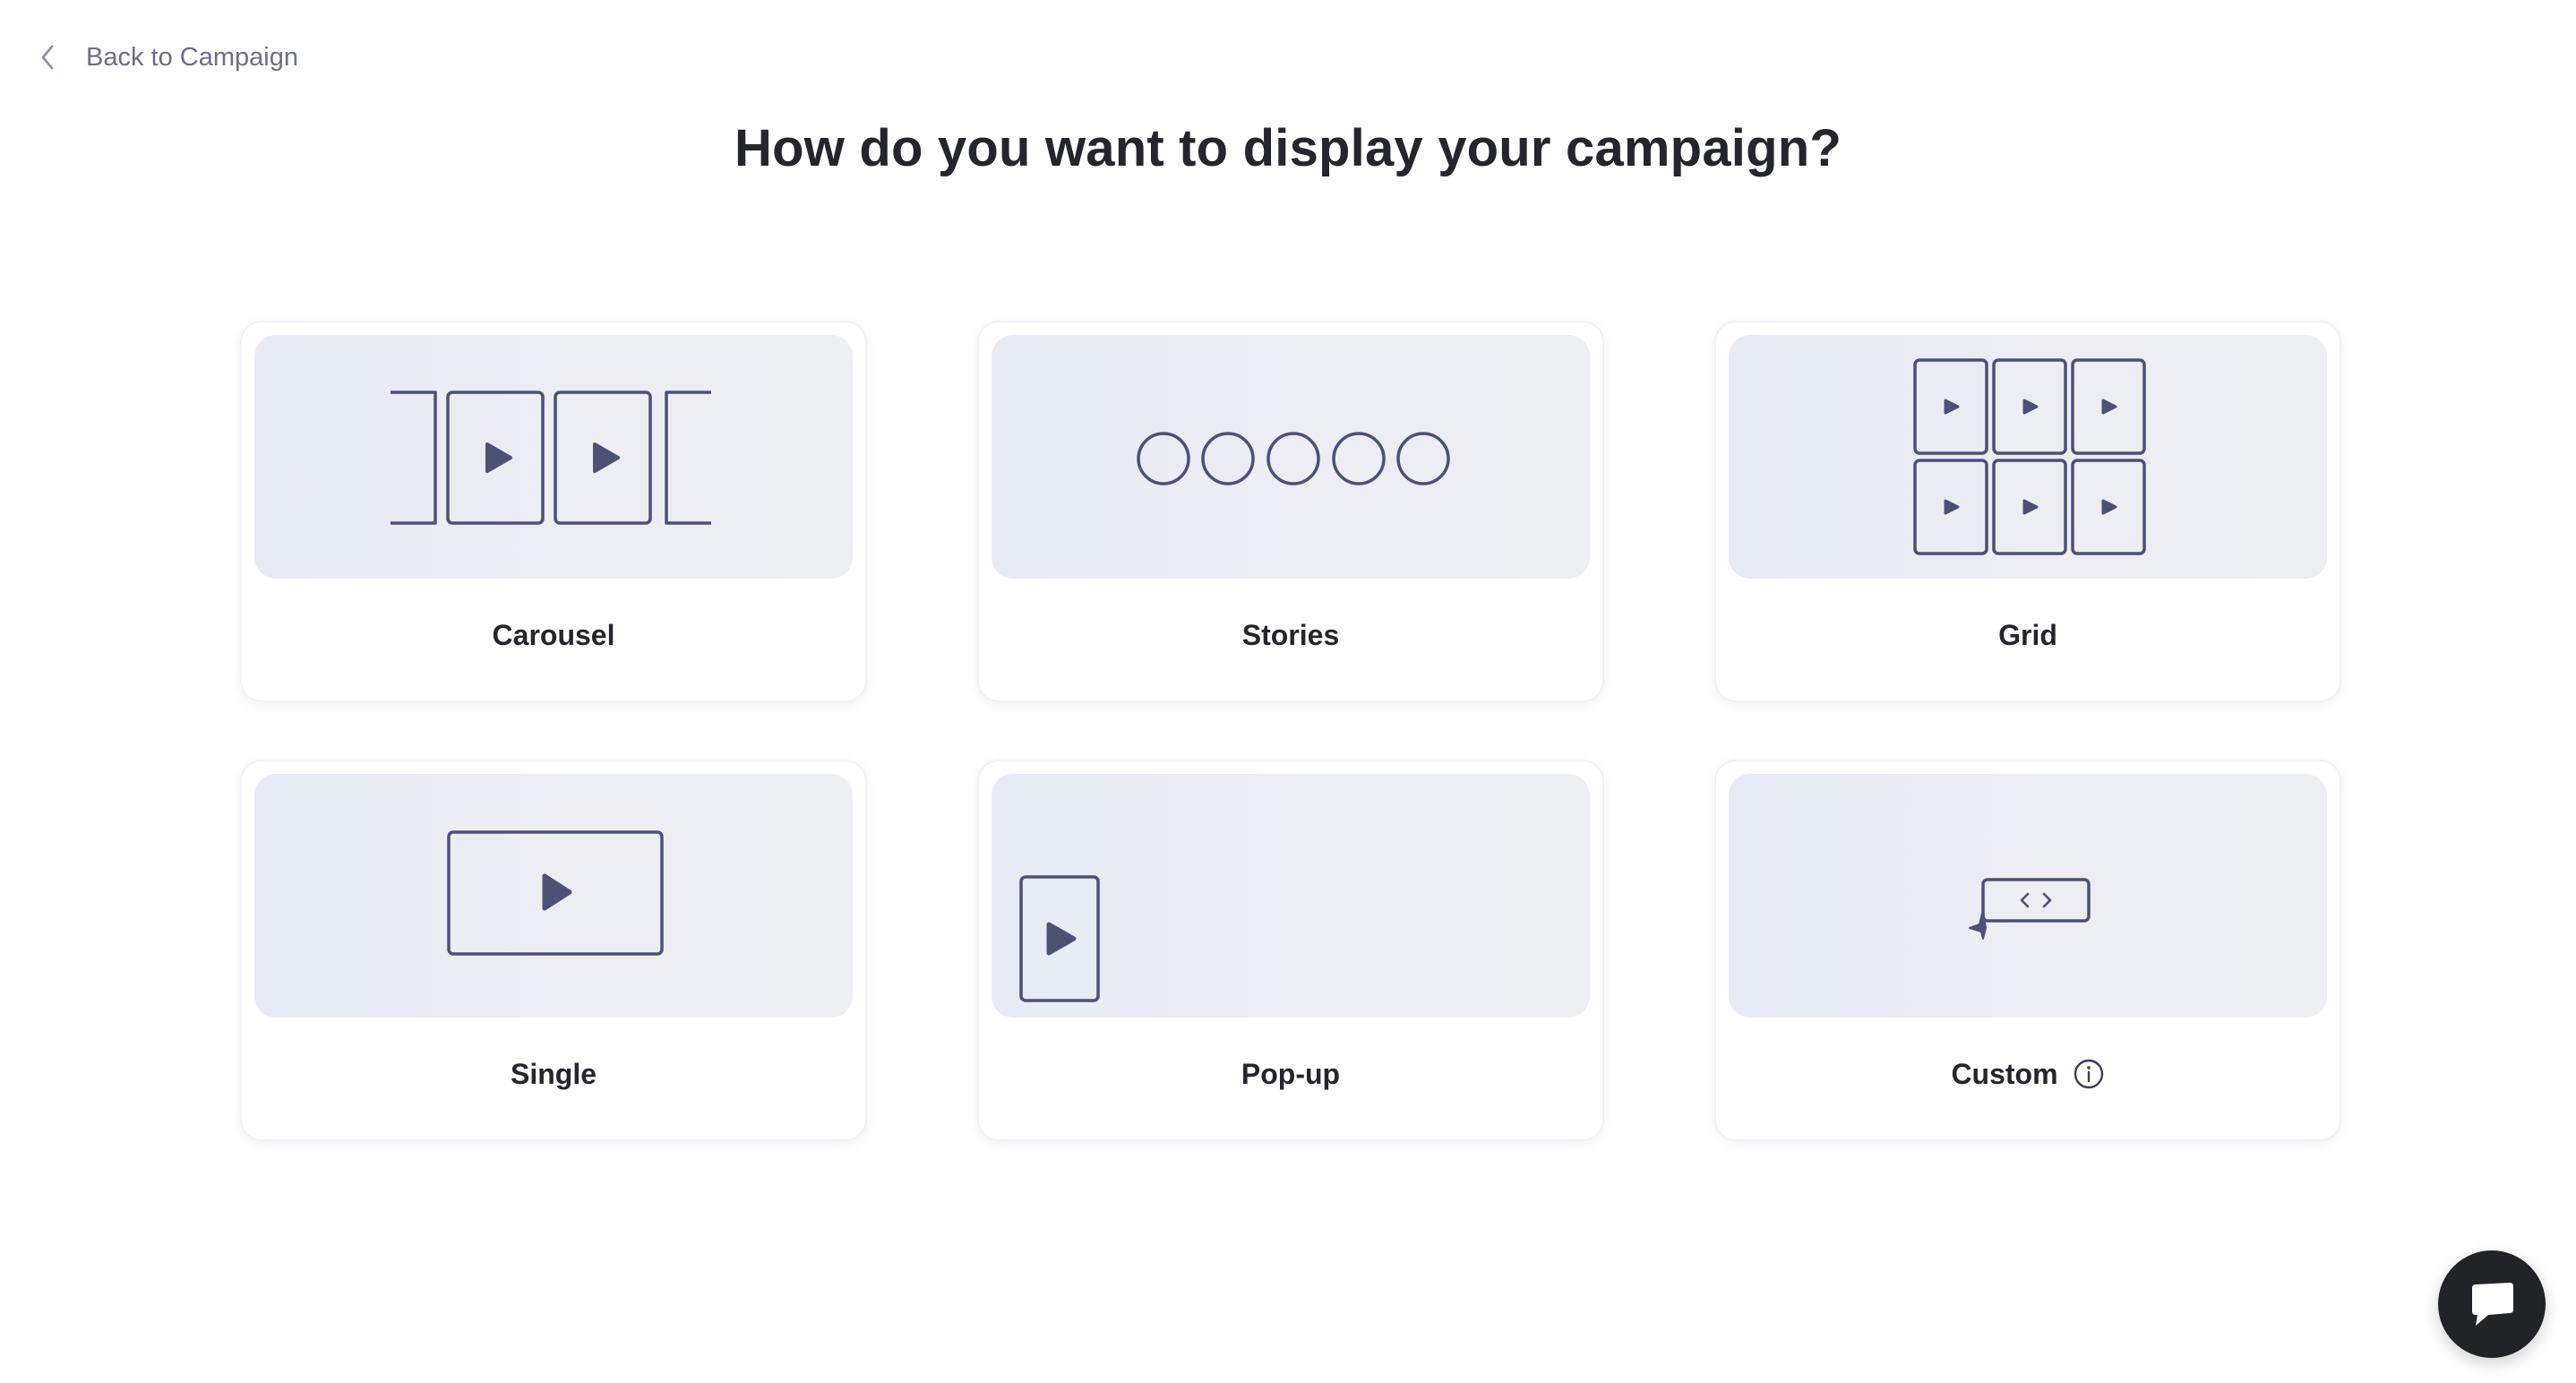 The height and width of the screenshot is (1383, 2576). I want to click on grid-icon, so click(2029, 456).